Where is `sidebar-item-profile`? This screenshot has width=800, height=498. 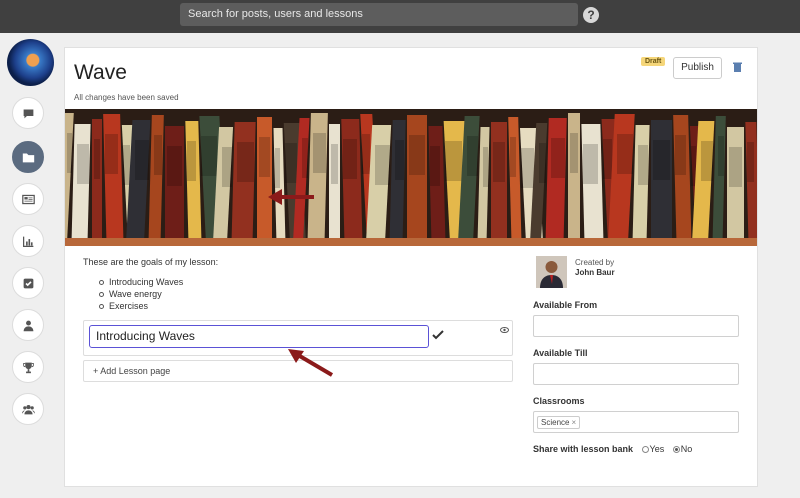 sidebar-item-profile is located at coordinates (28, 325).